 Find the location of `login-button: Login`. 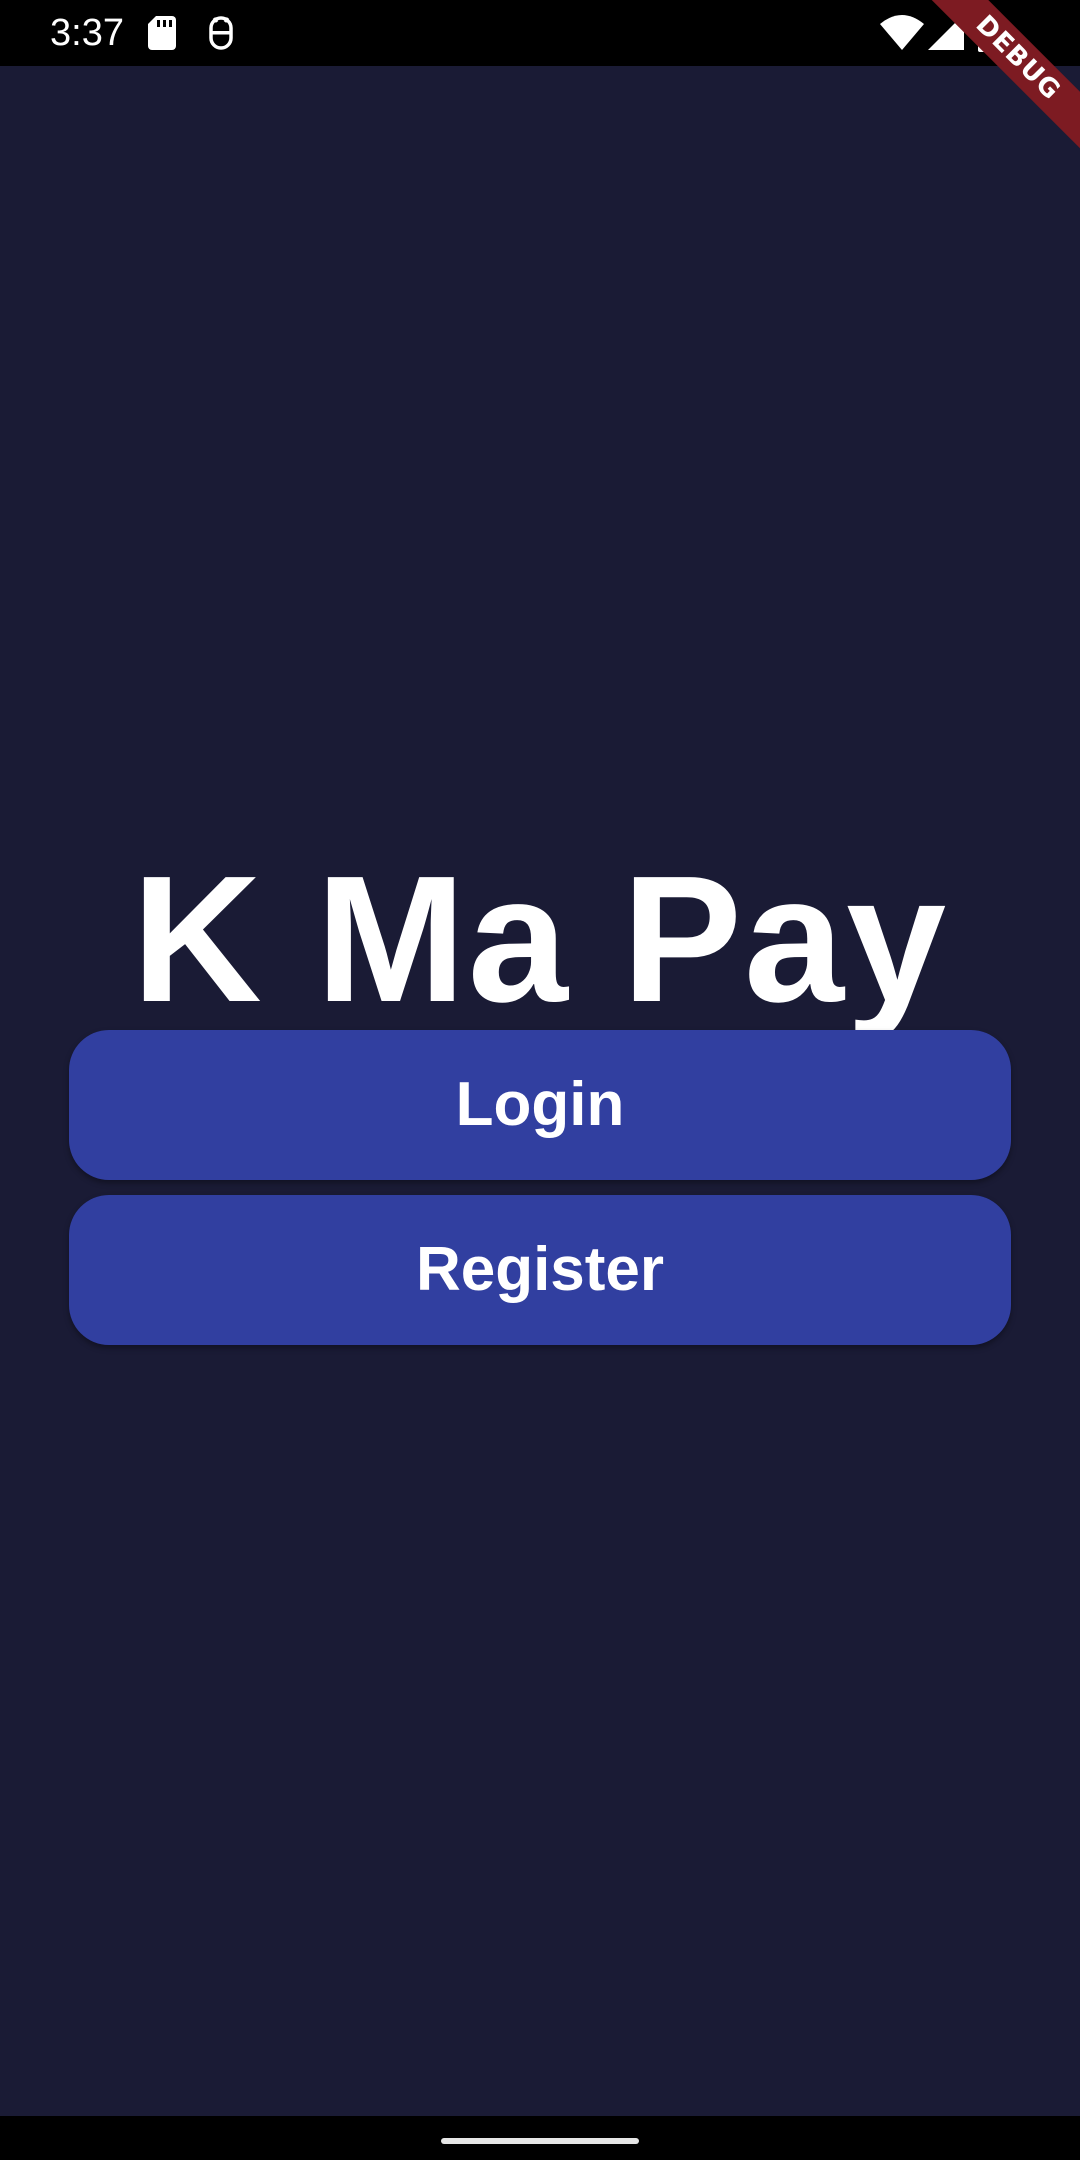

login-button: Login is located at coordinates (540, 1105).